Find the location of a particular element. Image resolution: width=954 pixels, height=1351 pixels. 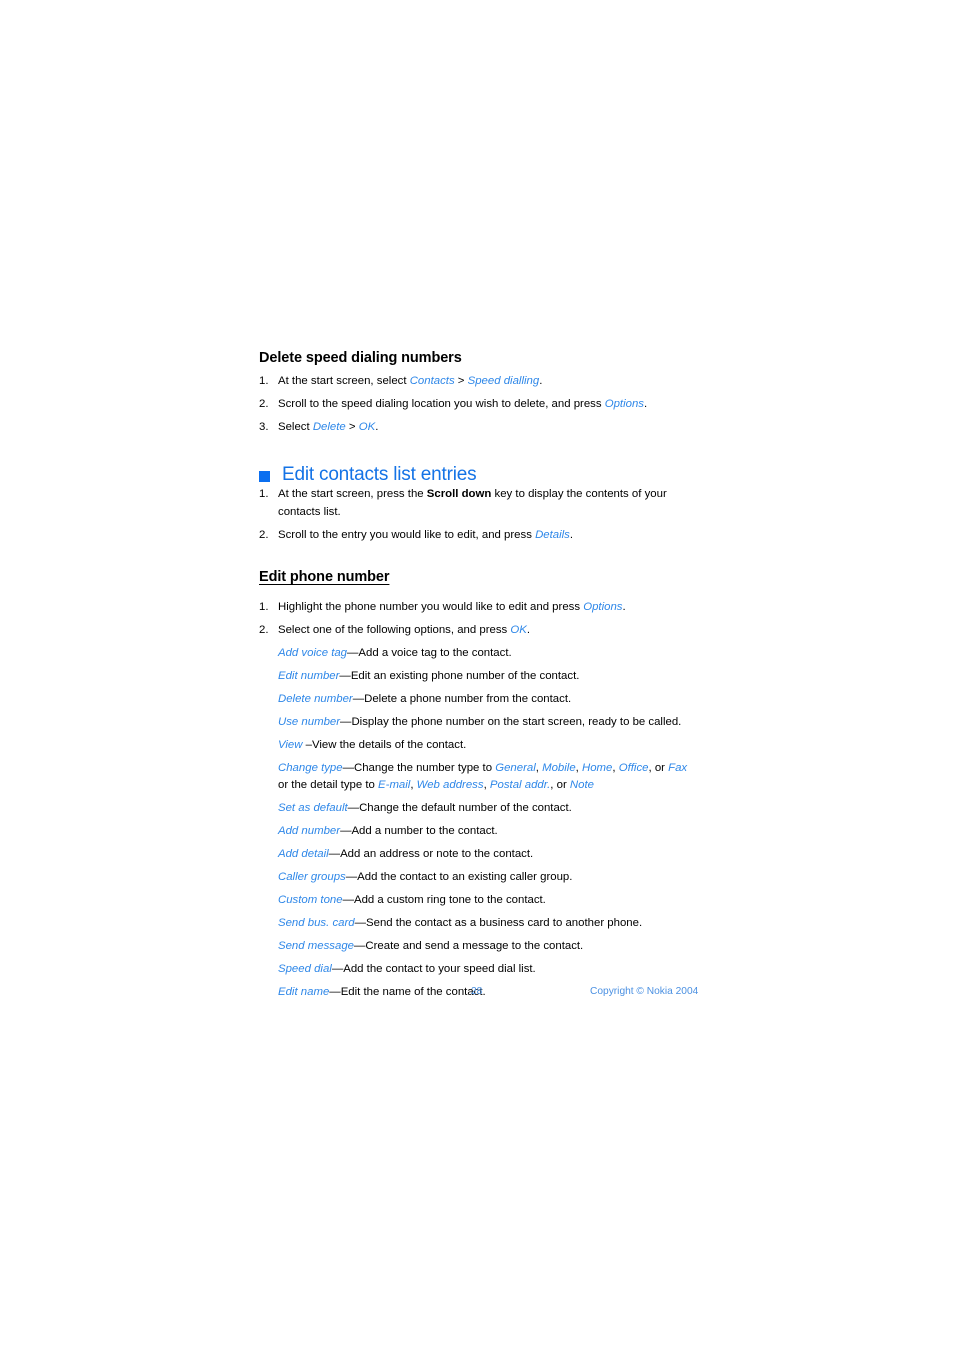

body-text: —Add a custom ring tone to the contact. is located at coordinates (444, 900).